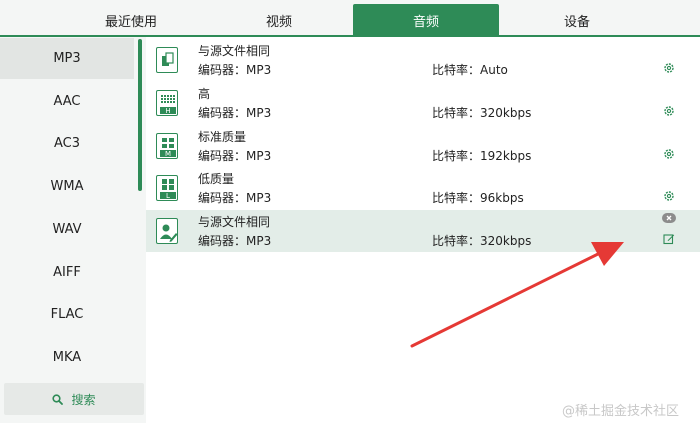 The height and width of the screenshot is (423, 700). What do you see at coordinates (482, 156) in the screenshot?
I see `preset-bitrate: 比特率：192kbps` at bounding box center [482, 156].